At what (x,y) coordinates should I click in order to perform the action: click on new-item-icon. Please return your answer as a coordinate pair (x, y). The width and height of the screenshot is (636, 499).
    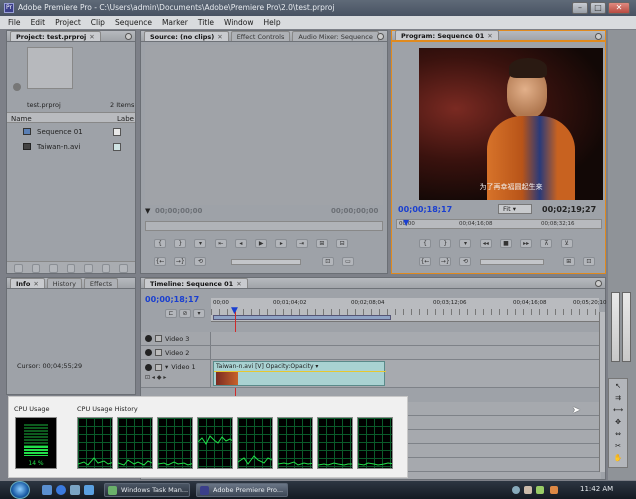
    Looking at the image, I should click on (106, 268).